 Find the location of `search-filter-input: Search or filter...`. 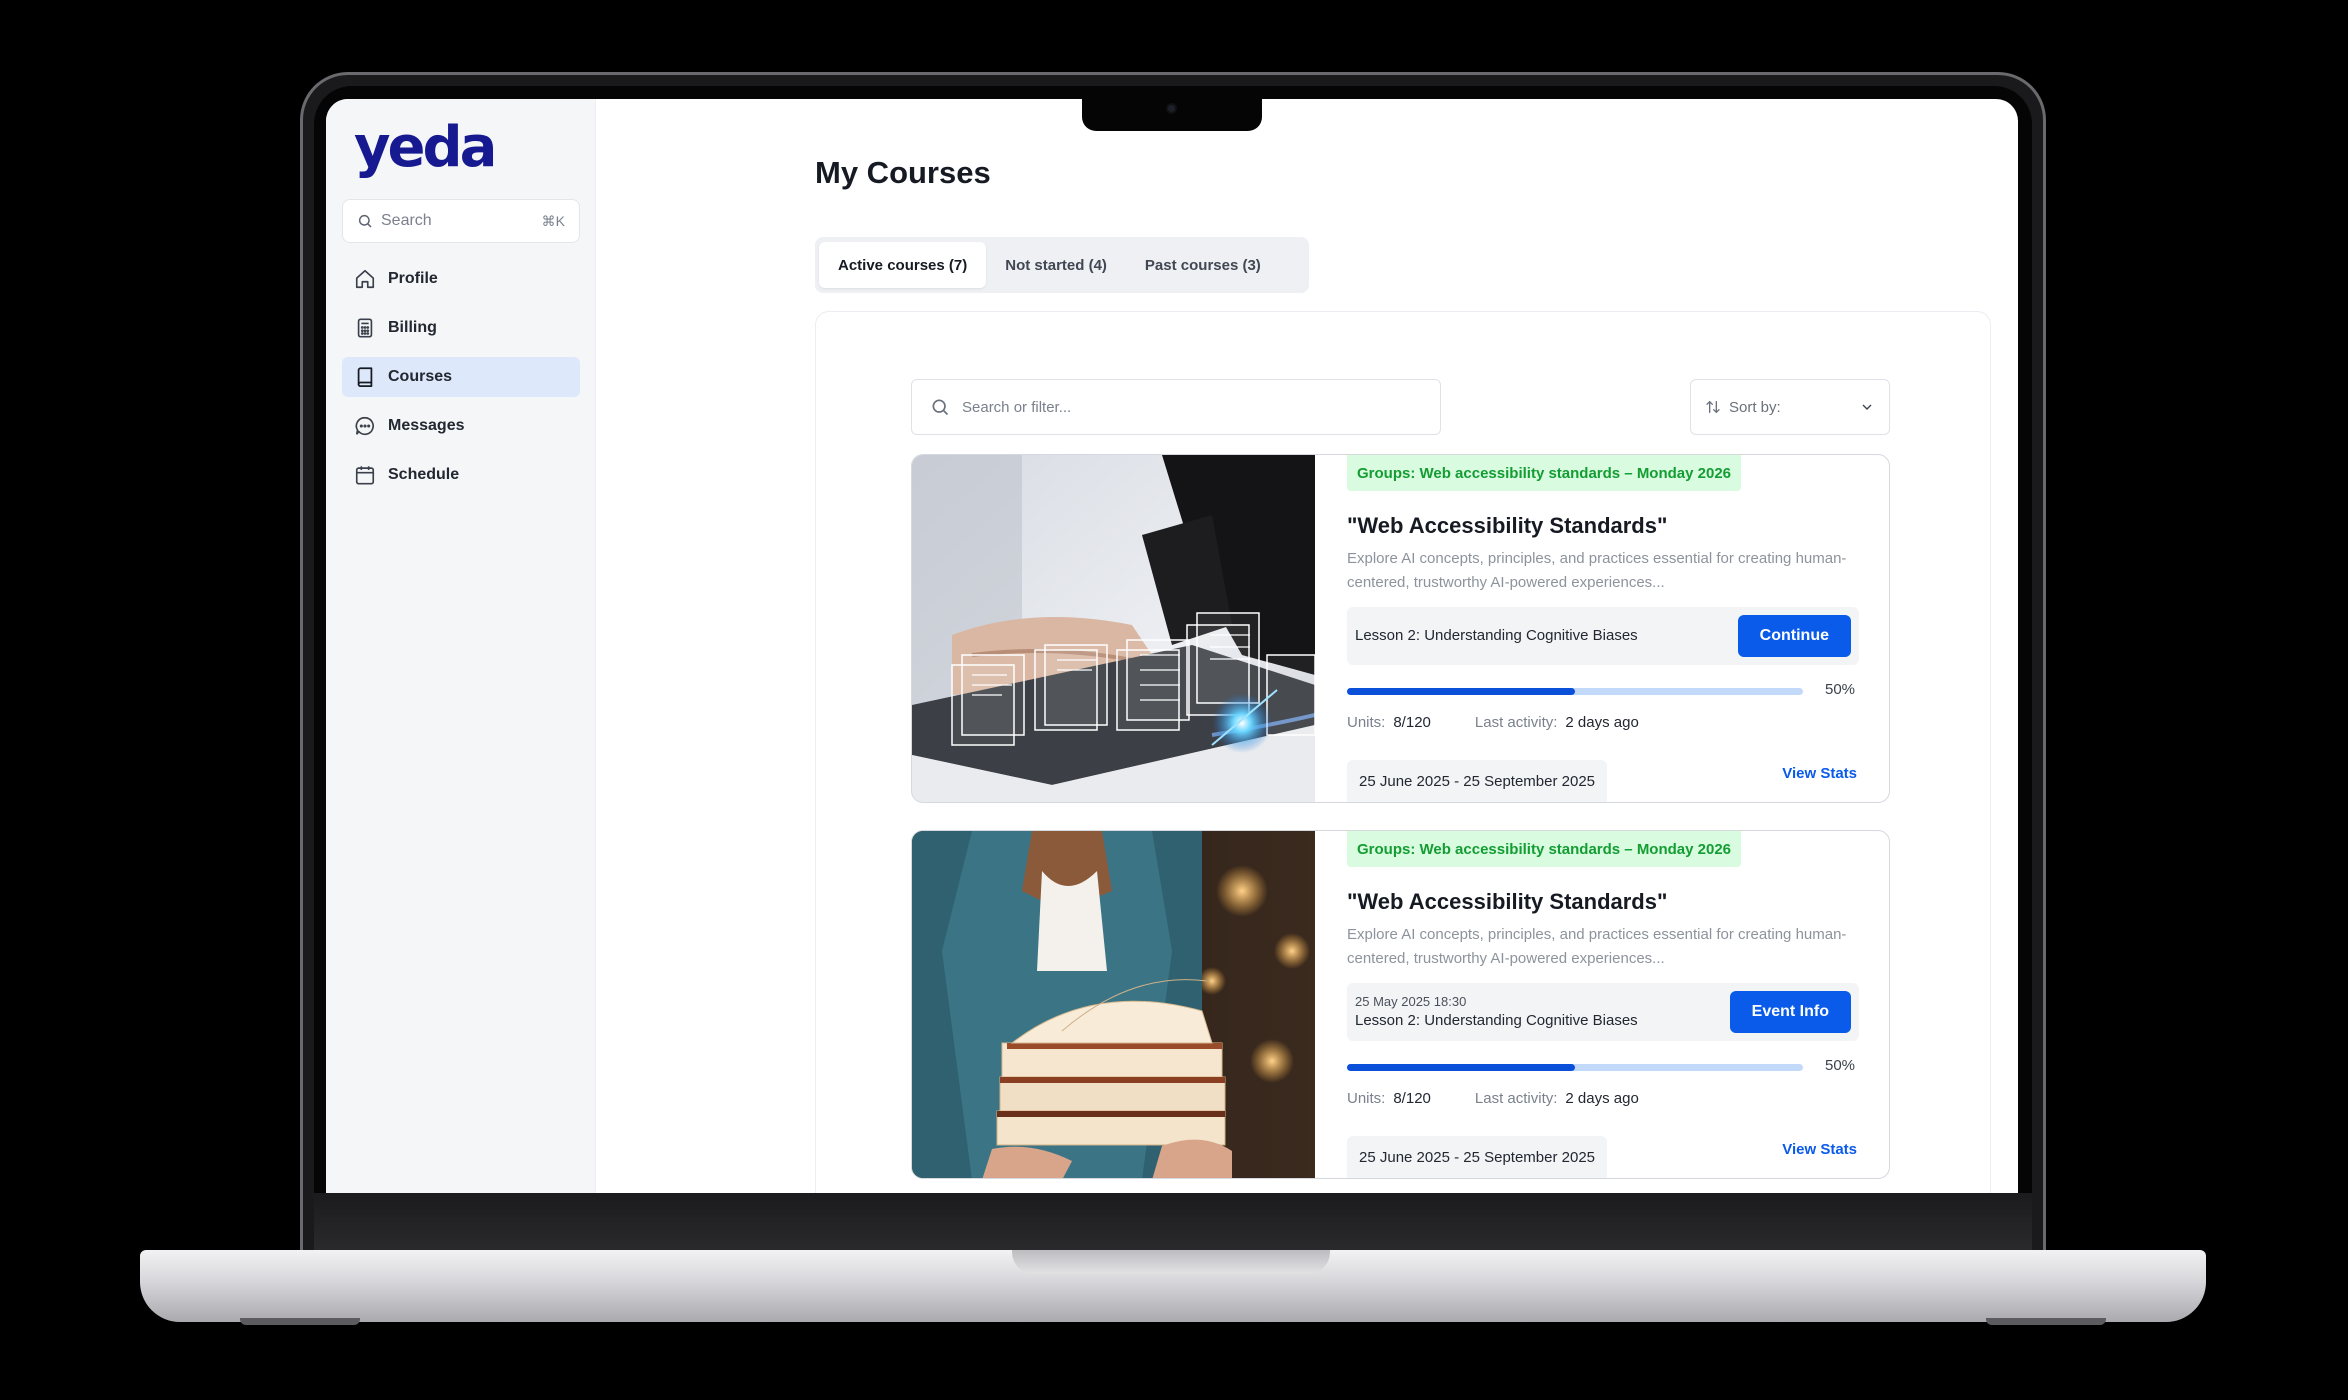

search-filter-input: Search or filter... is located at coordinates (1176, 407).